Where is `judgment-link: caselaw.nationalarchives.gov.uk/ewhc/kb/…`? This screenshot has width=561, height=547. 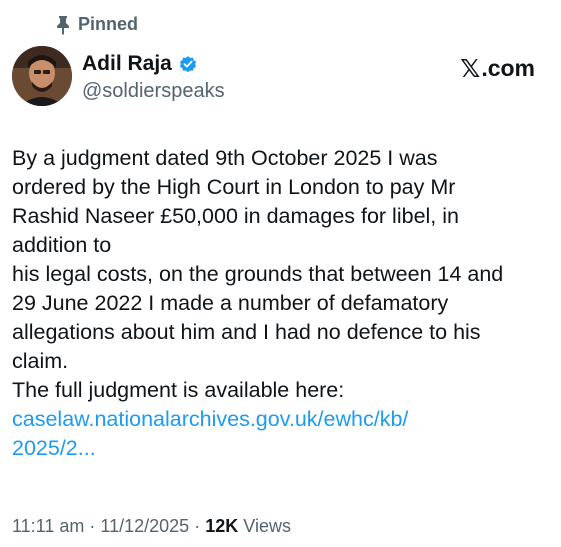
judgment-link: caselaw.nationalarchives.gov.uk/ewhc/kb/… is located at coordinates (282, 434).